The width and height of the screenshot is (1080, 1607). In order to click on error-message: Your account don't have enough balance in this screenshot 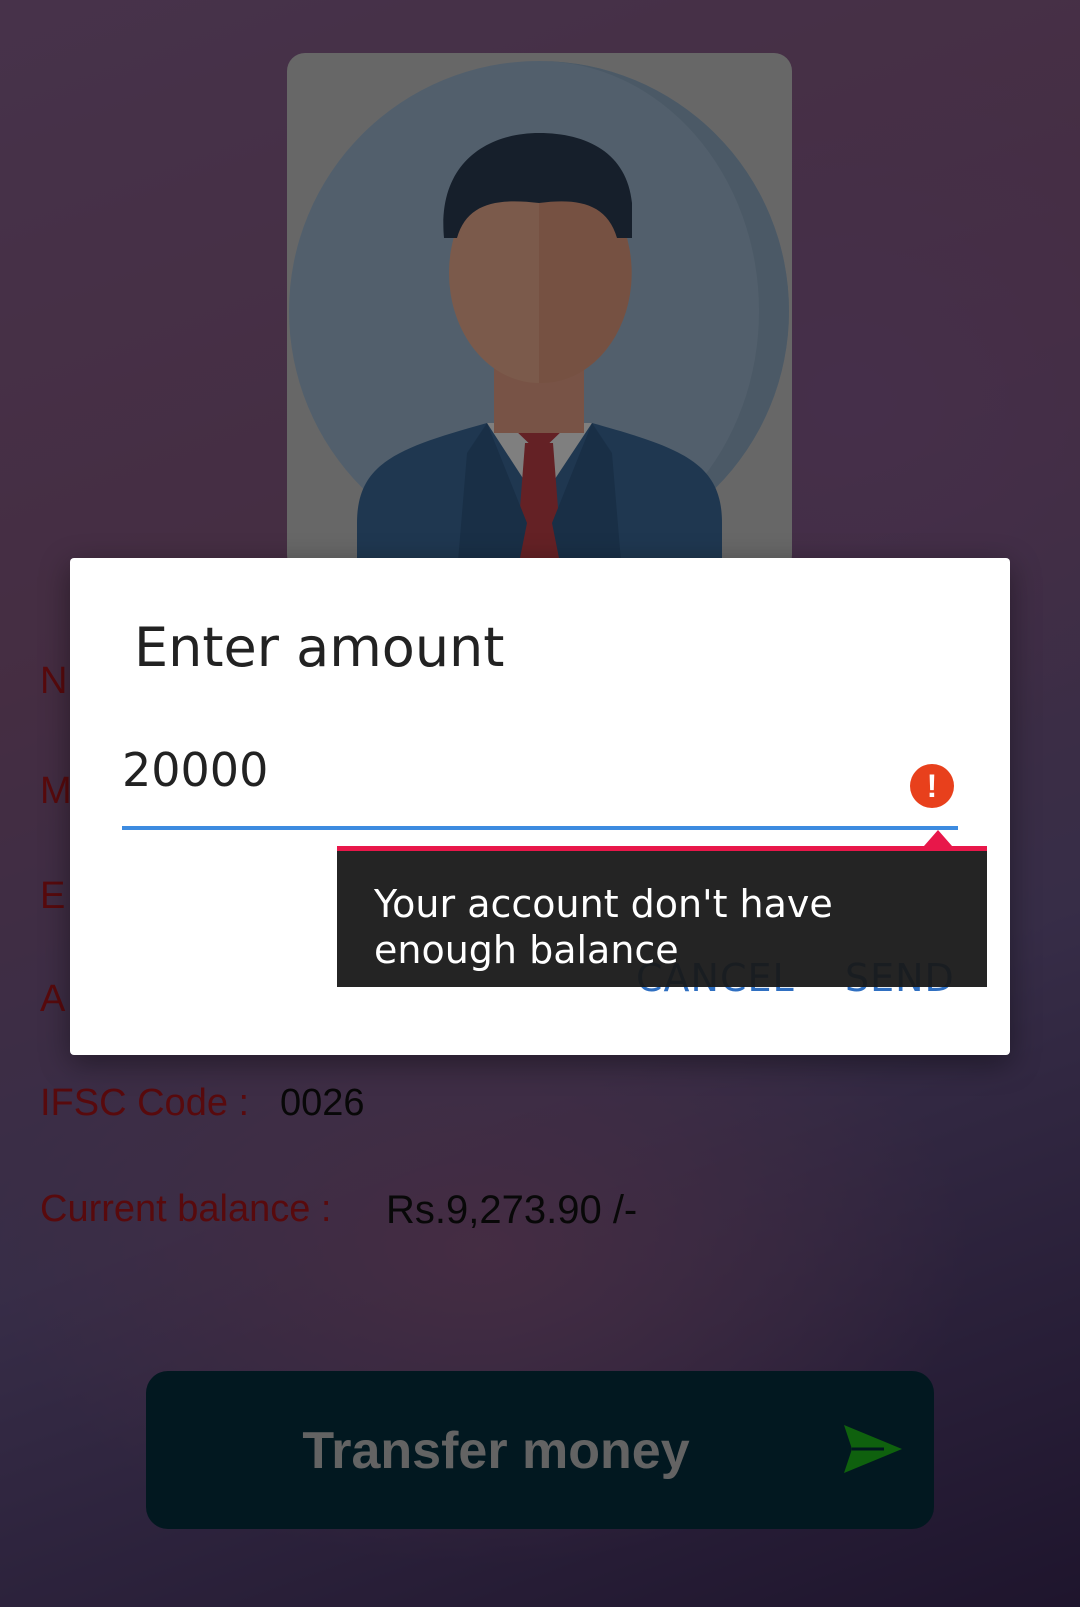, I will do `click(603, 927)`.